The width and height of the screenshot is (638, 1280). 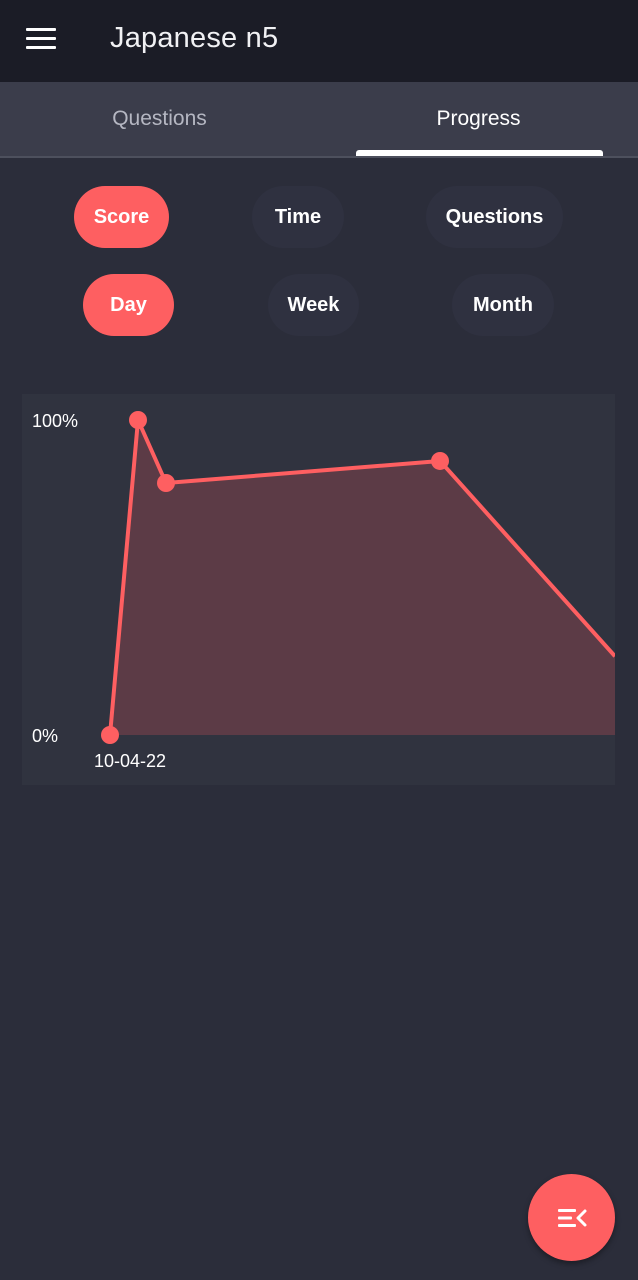 I want to click on sort-collapse-icon, so click(x=571, y=1217).